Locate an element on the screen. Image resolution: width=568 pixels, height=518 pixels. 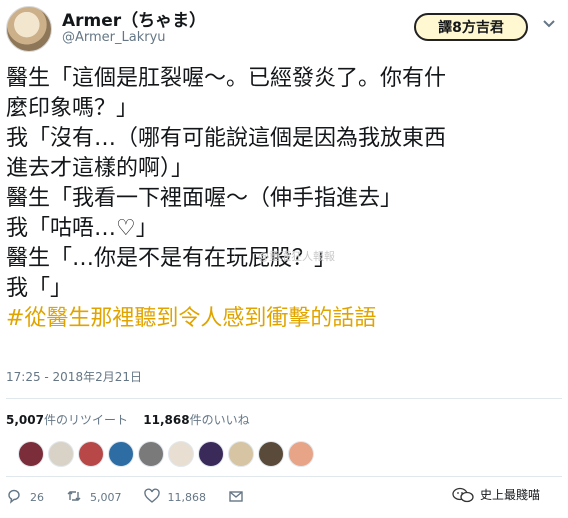
brand-watermark: 史上最賤喵 is located at coordinates (496, 494).